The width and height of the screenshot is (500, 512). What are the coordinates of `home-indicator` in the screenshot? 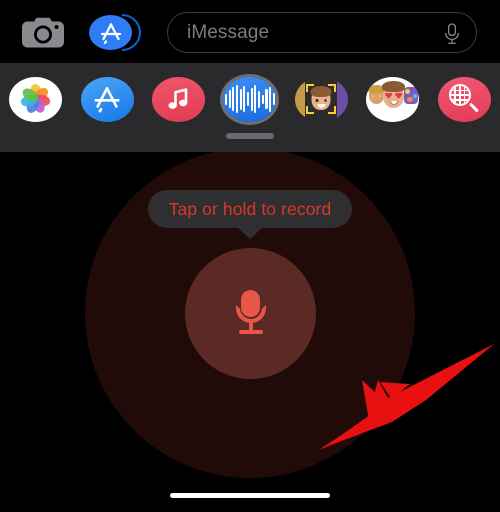 It's located at (250, 495).